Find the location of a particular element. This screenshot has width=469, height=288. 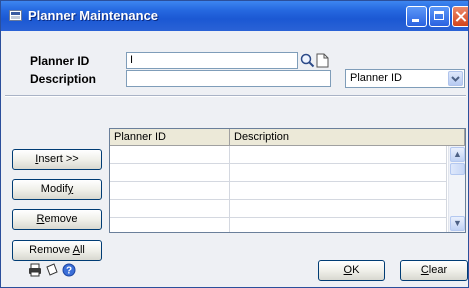

grid-header-description: Description is located at coordinates (347, 137).